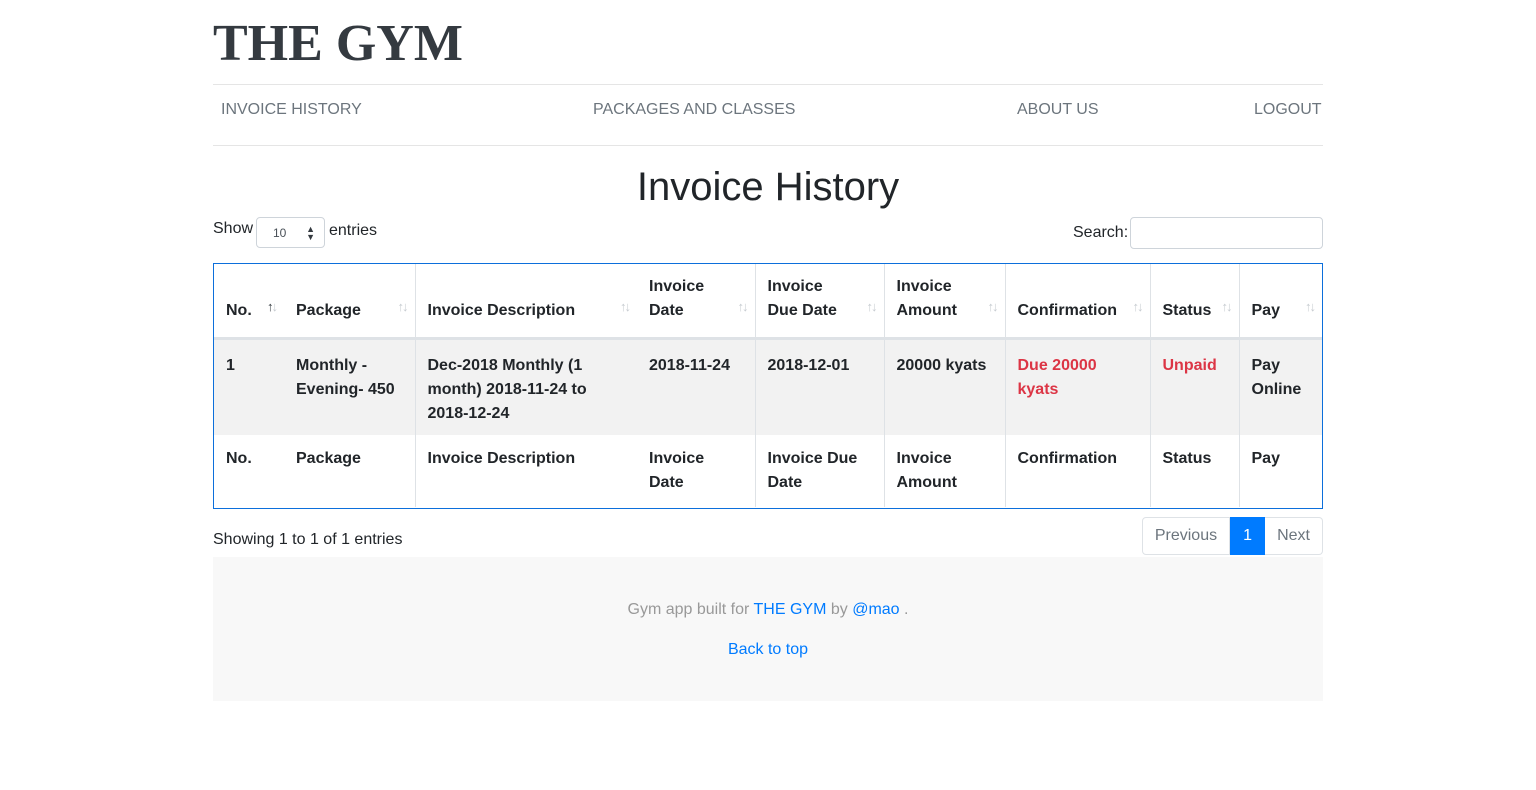 This screenshot has width=1536, height=790. What do you see at coordinates (1288, 110) in the screenshot?
I see `nav-logout: LOGOUT` at bounding box center [1288, 110].